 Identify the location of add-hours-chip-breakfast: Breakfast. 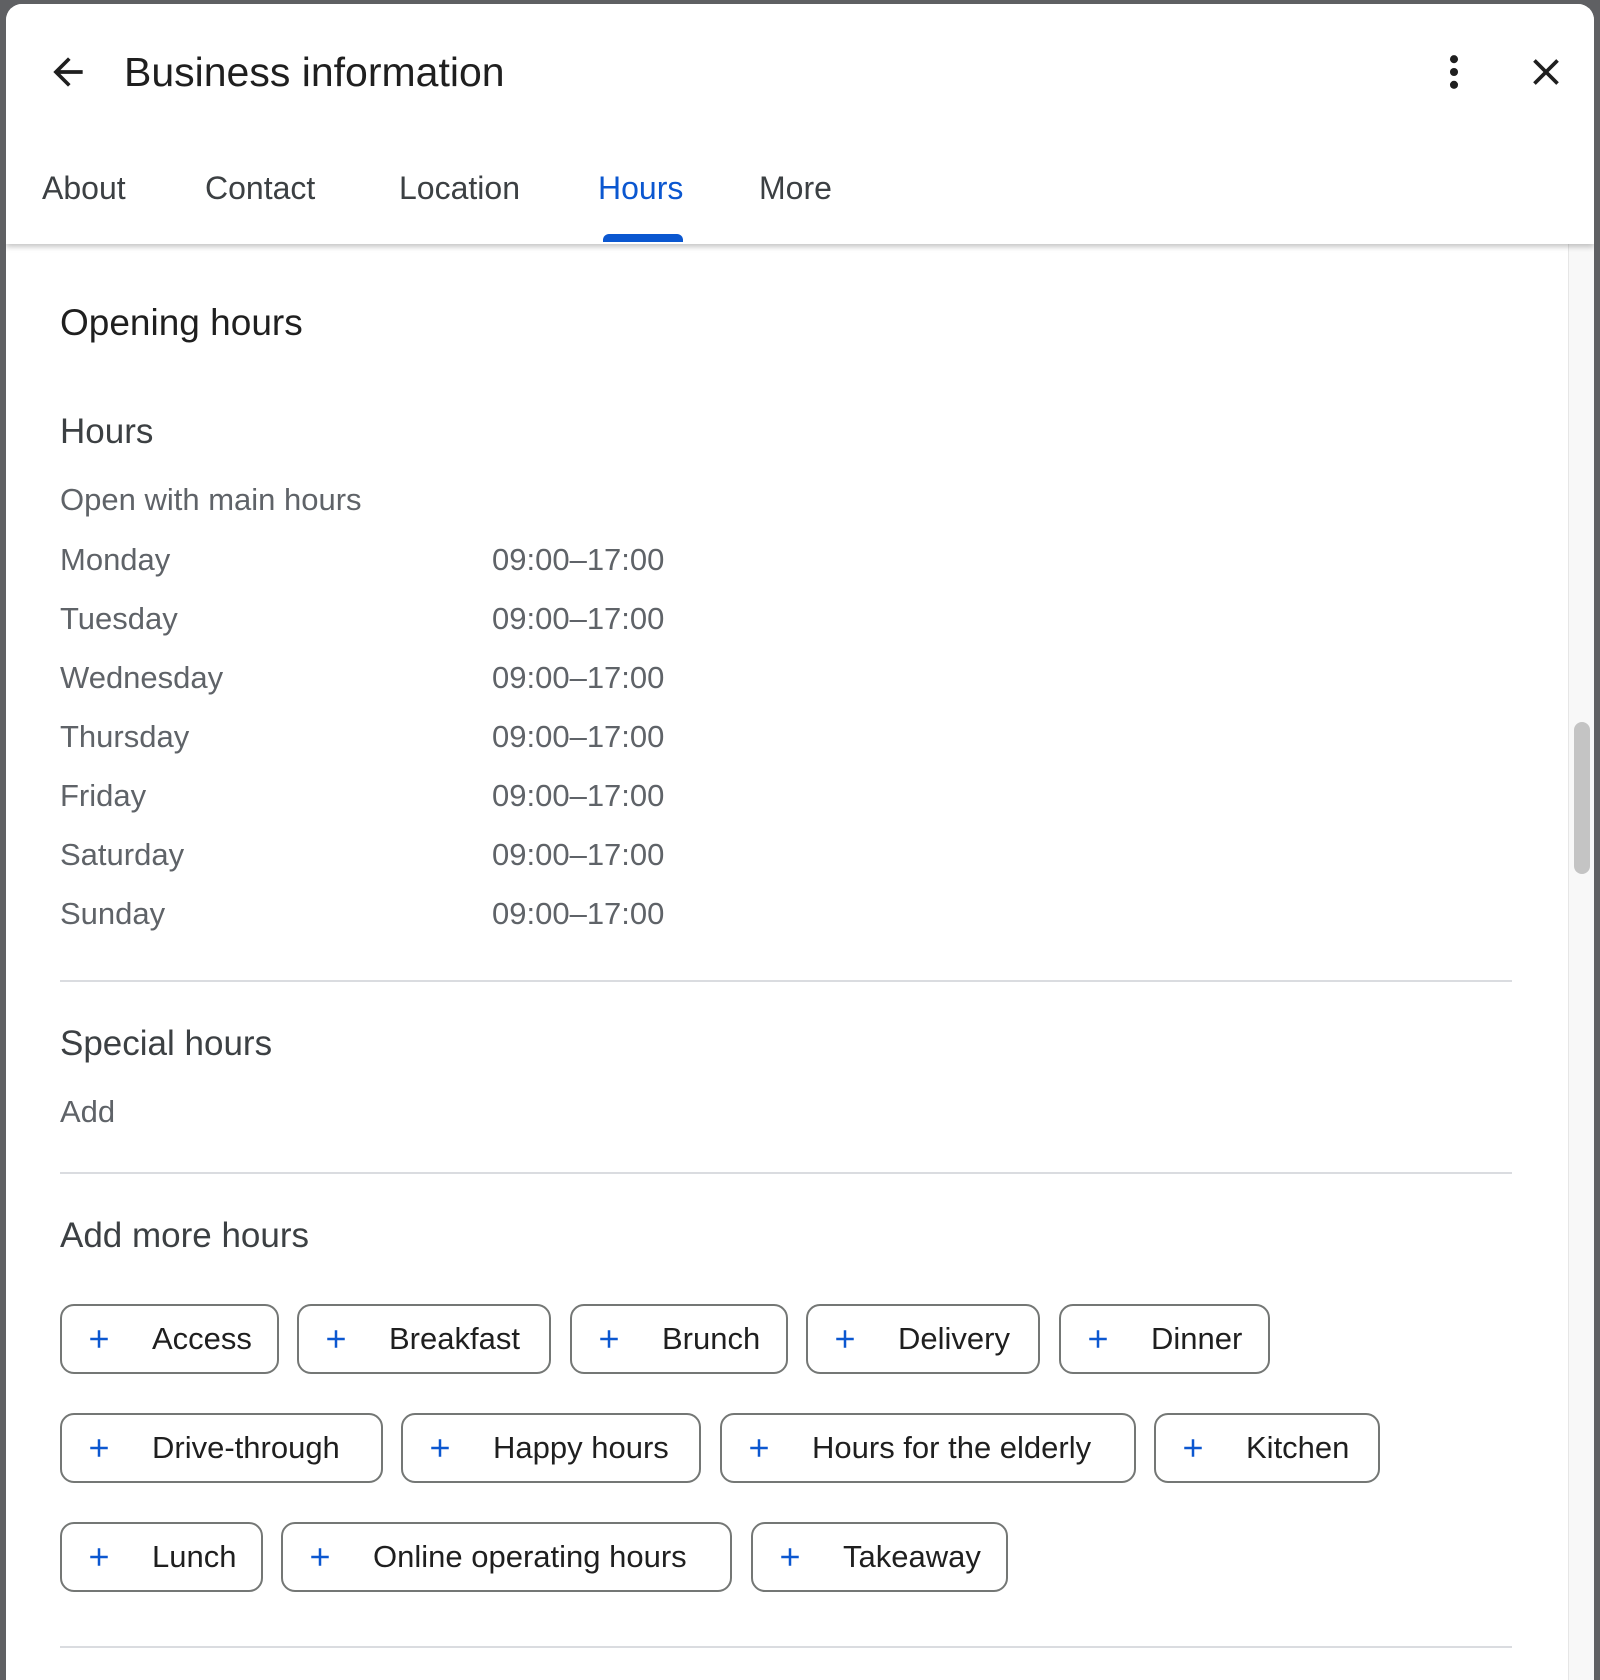
(424, 1339).